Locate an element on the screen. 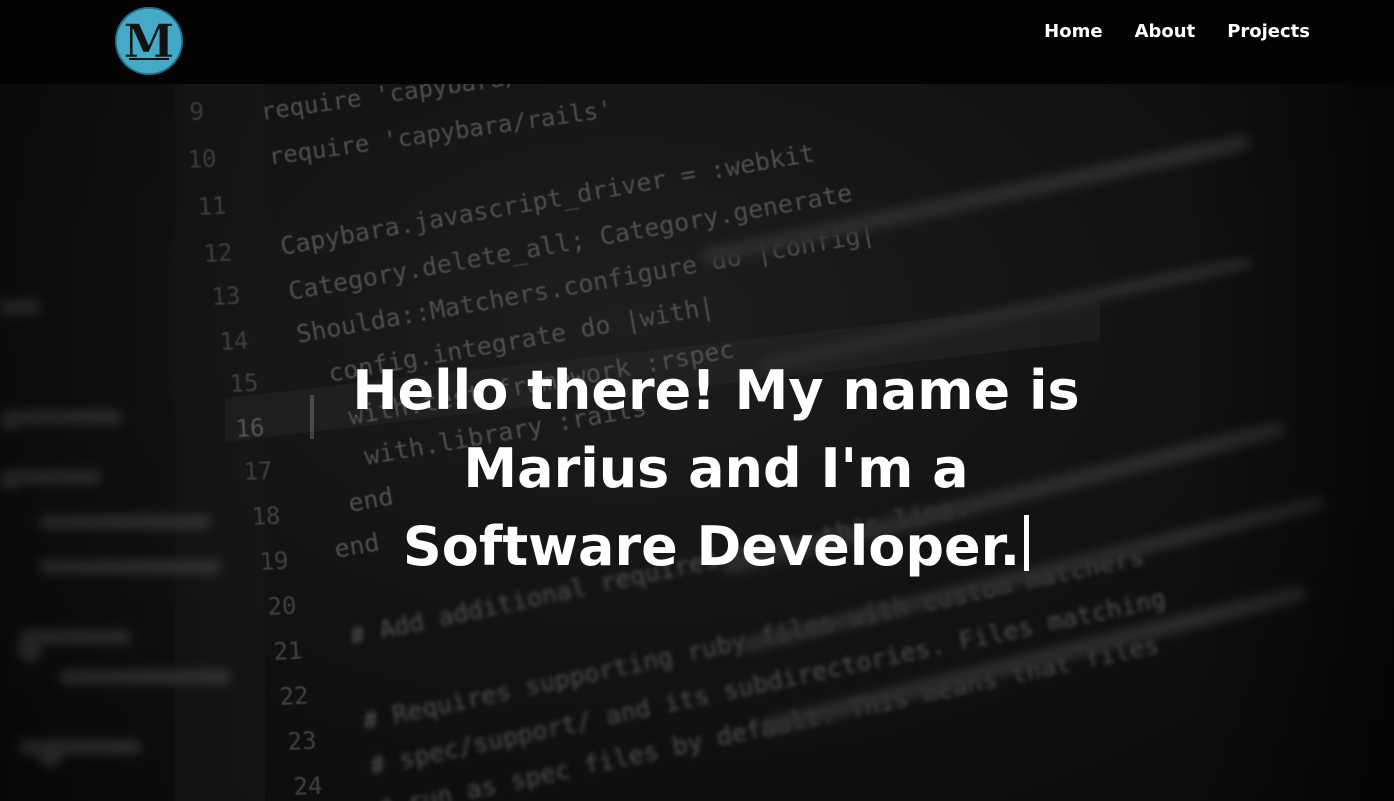 The height and width of the screenshot is (801, 1394). nav-link-projects: Projects is located at coordinates (1268, 32).